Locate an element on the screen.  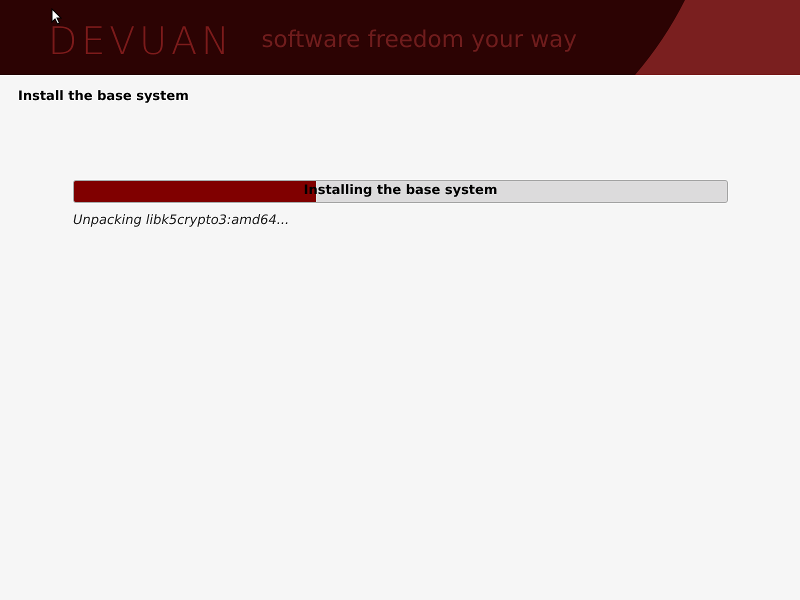
logo: DEVUAN is located at coordinates (141, 41).